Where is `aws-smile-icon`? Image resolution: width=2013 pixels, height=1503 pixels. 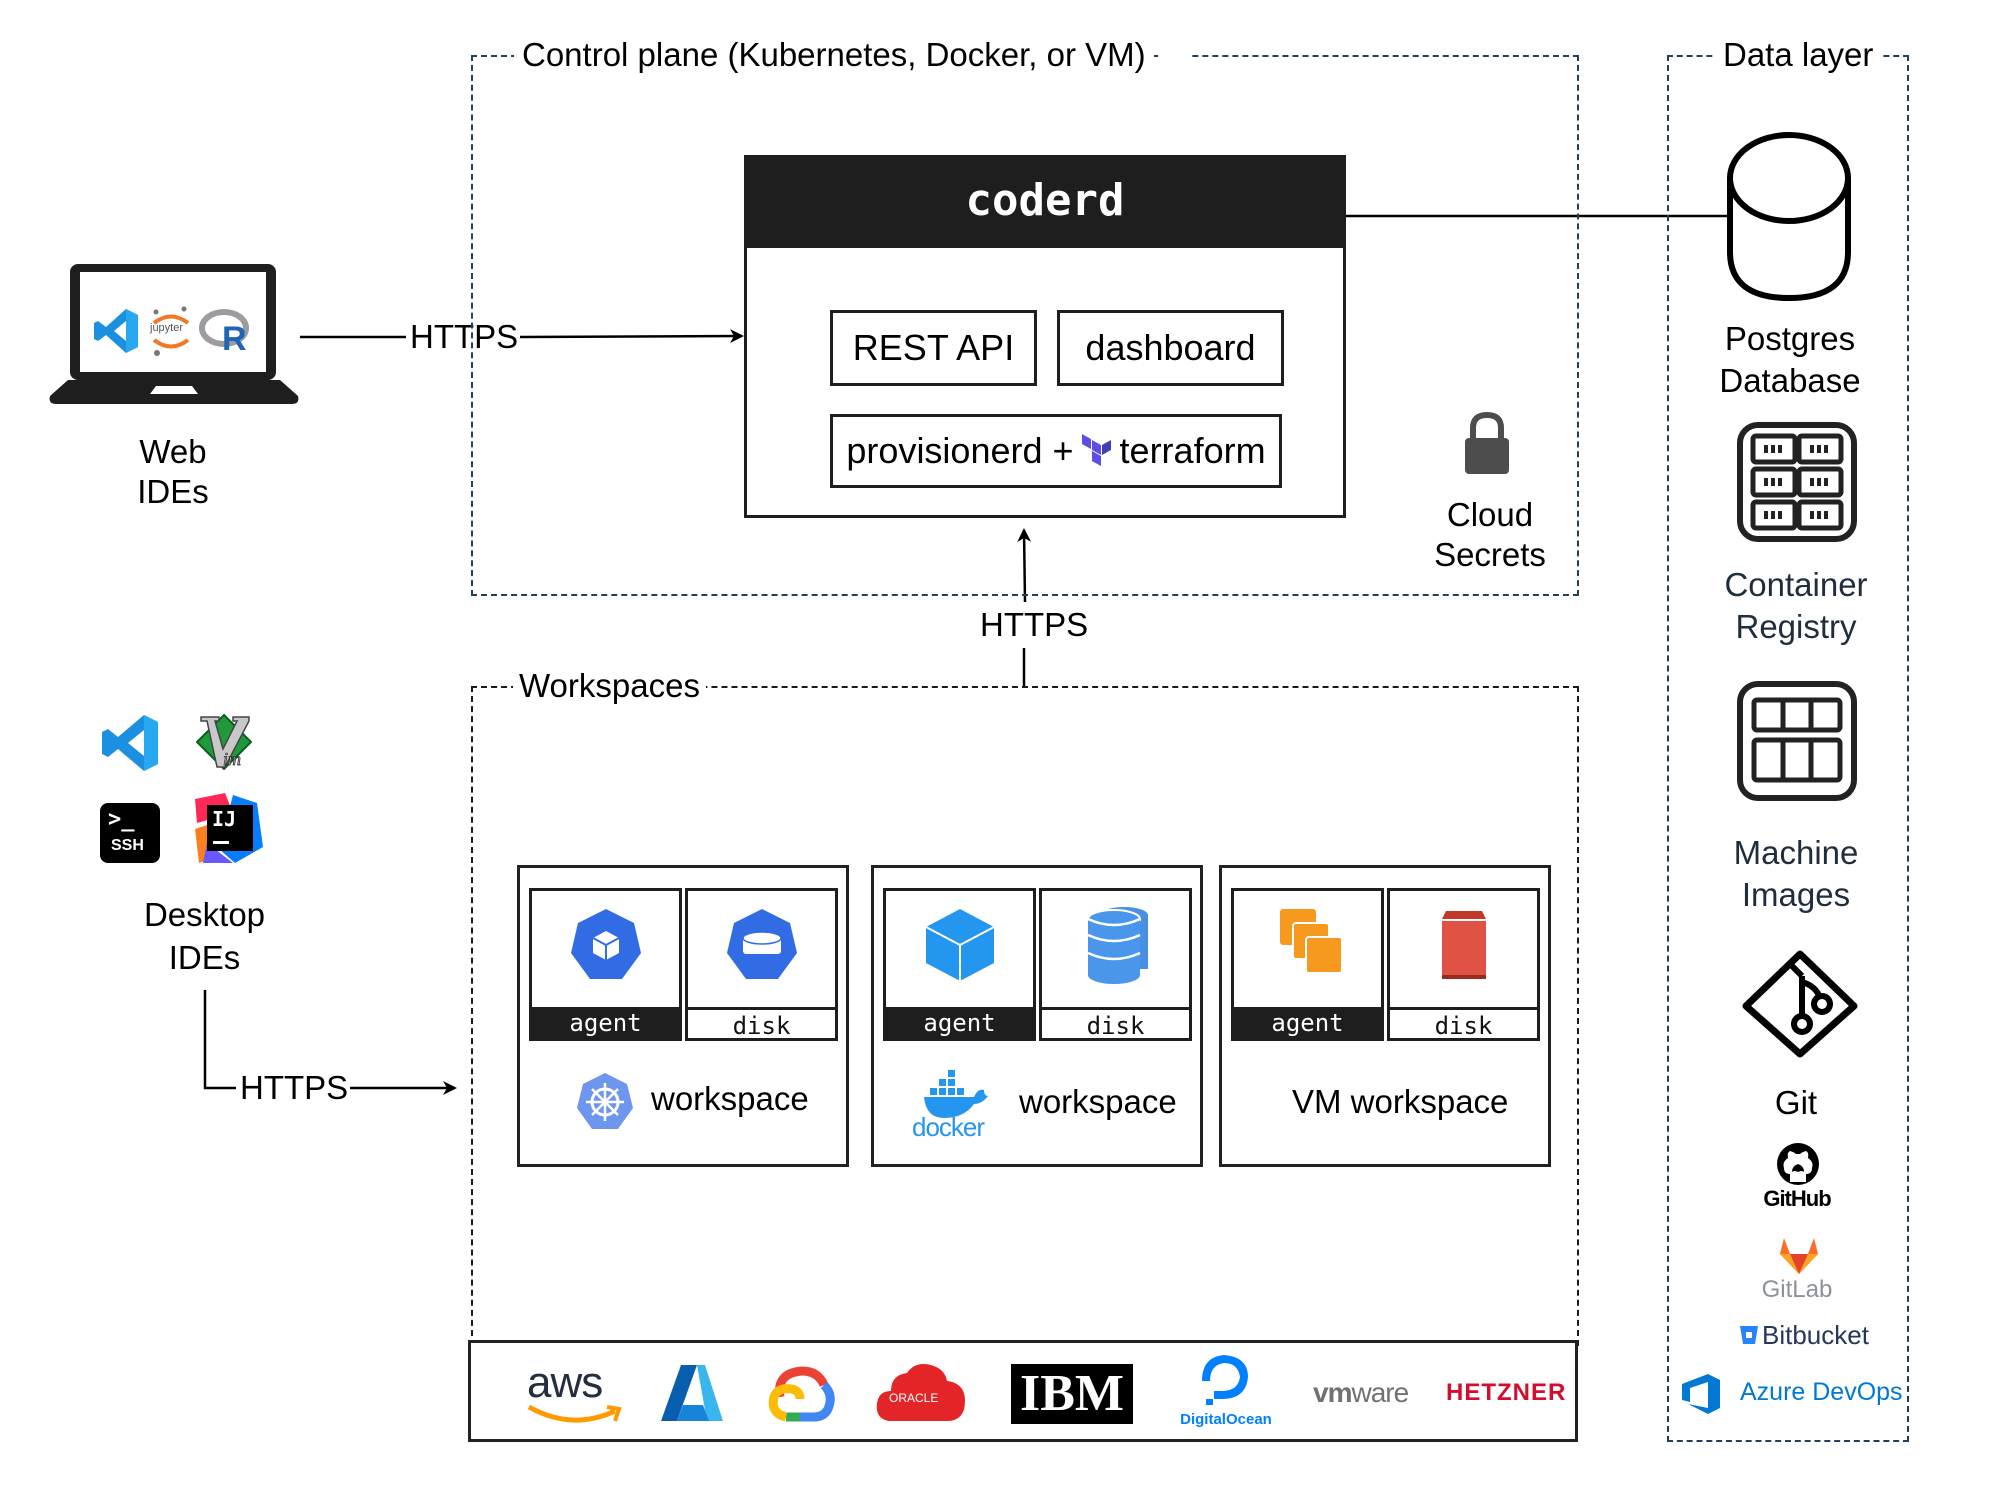 aws-smile-icon is located at coordinates (574, 1413).